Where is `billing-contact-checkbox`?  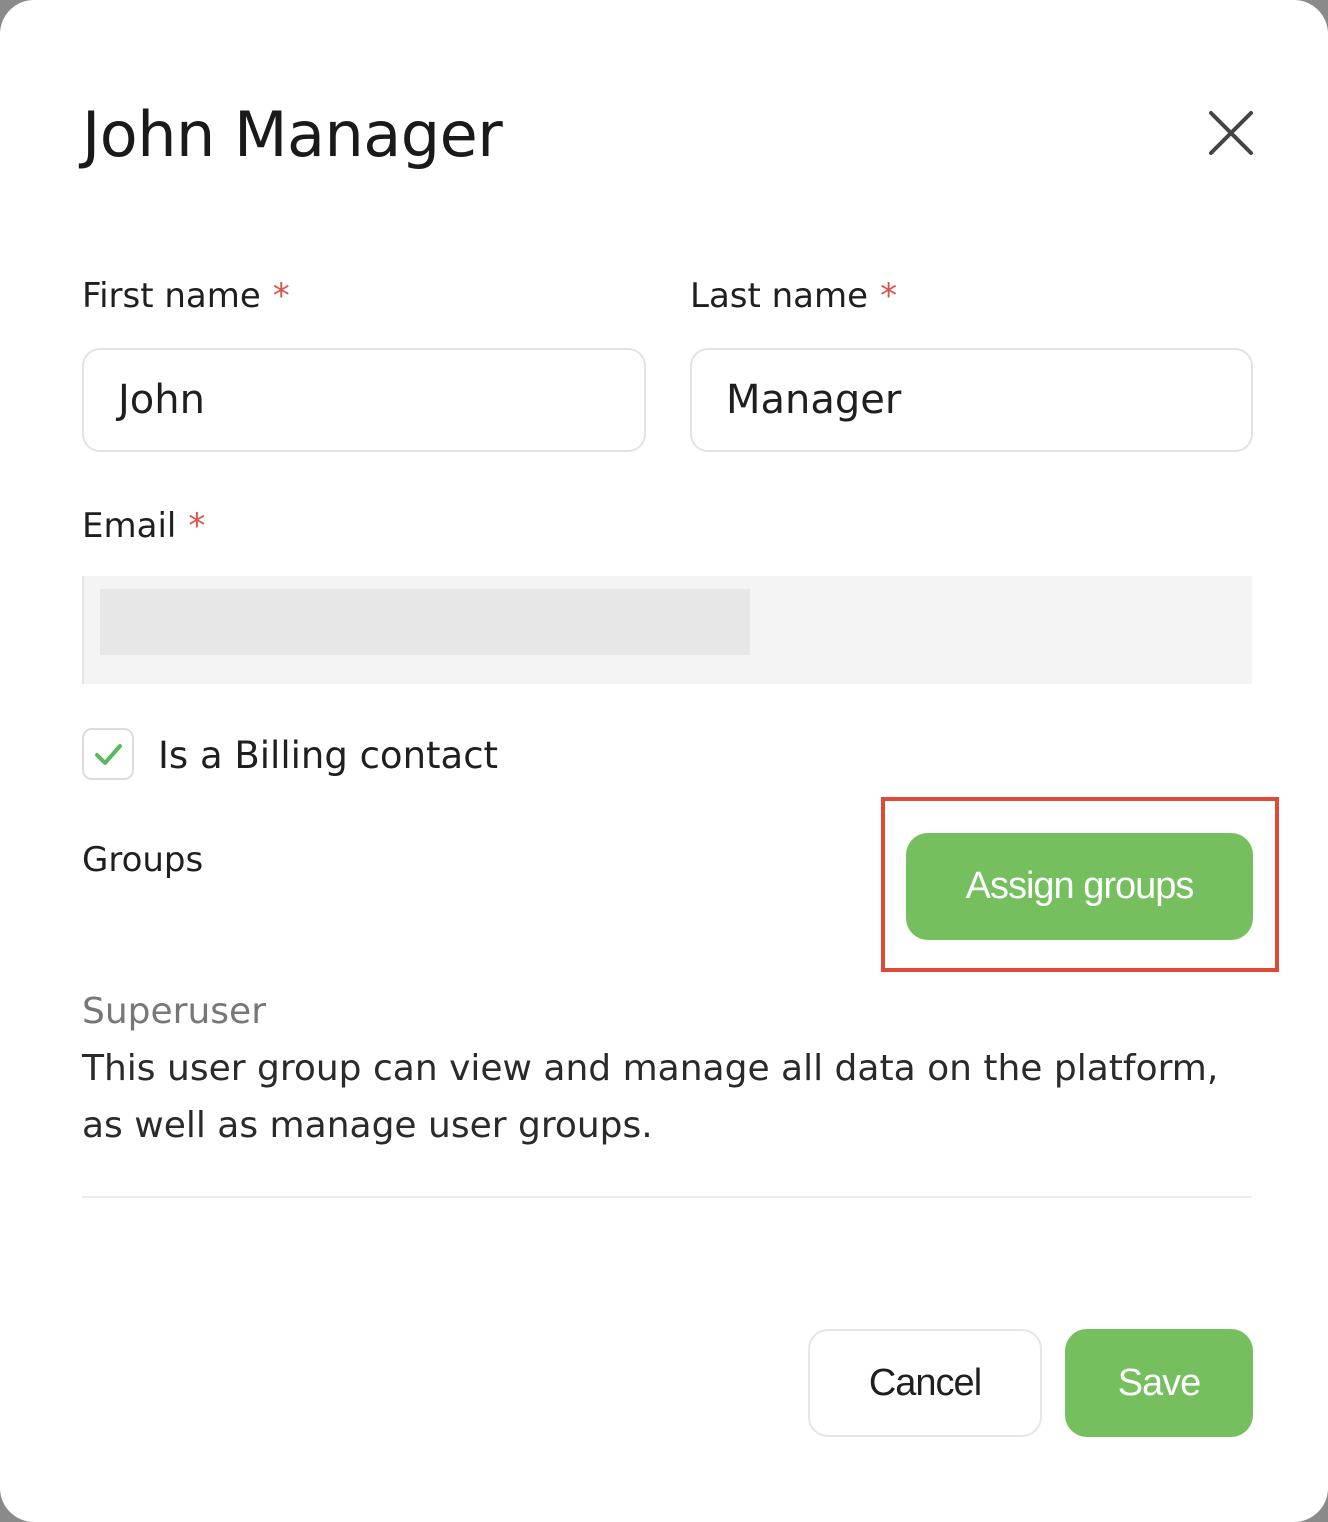
billing-contact-checkbox is located at coordinates (108, 754).